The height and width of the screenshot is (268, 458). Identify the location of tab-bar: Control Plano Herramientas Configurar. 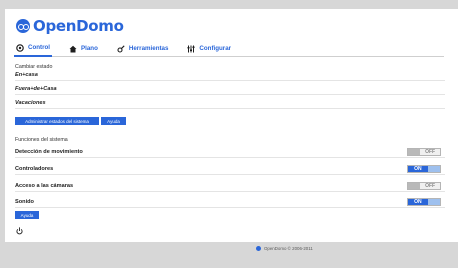
(229, 49).